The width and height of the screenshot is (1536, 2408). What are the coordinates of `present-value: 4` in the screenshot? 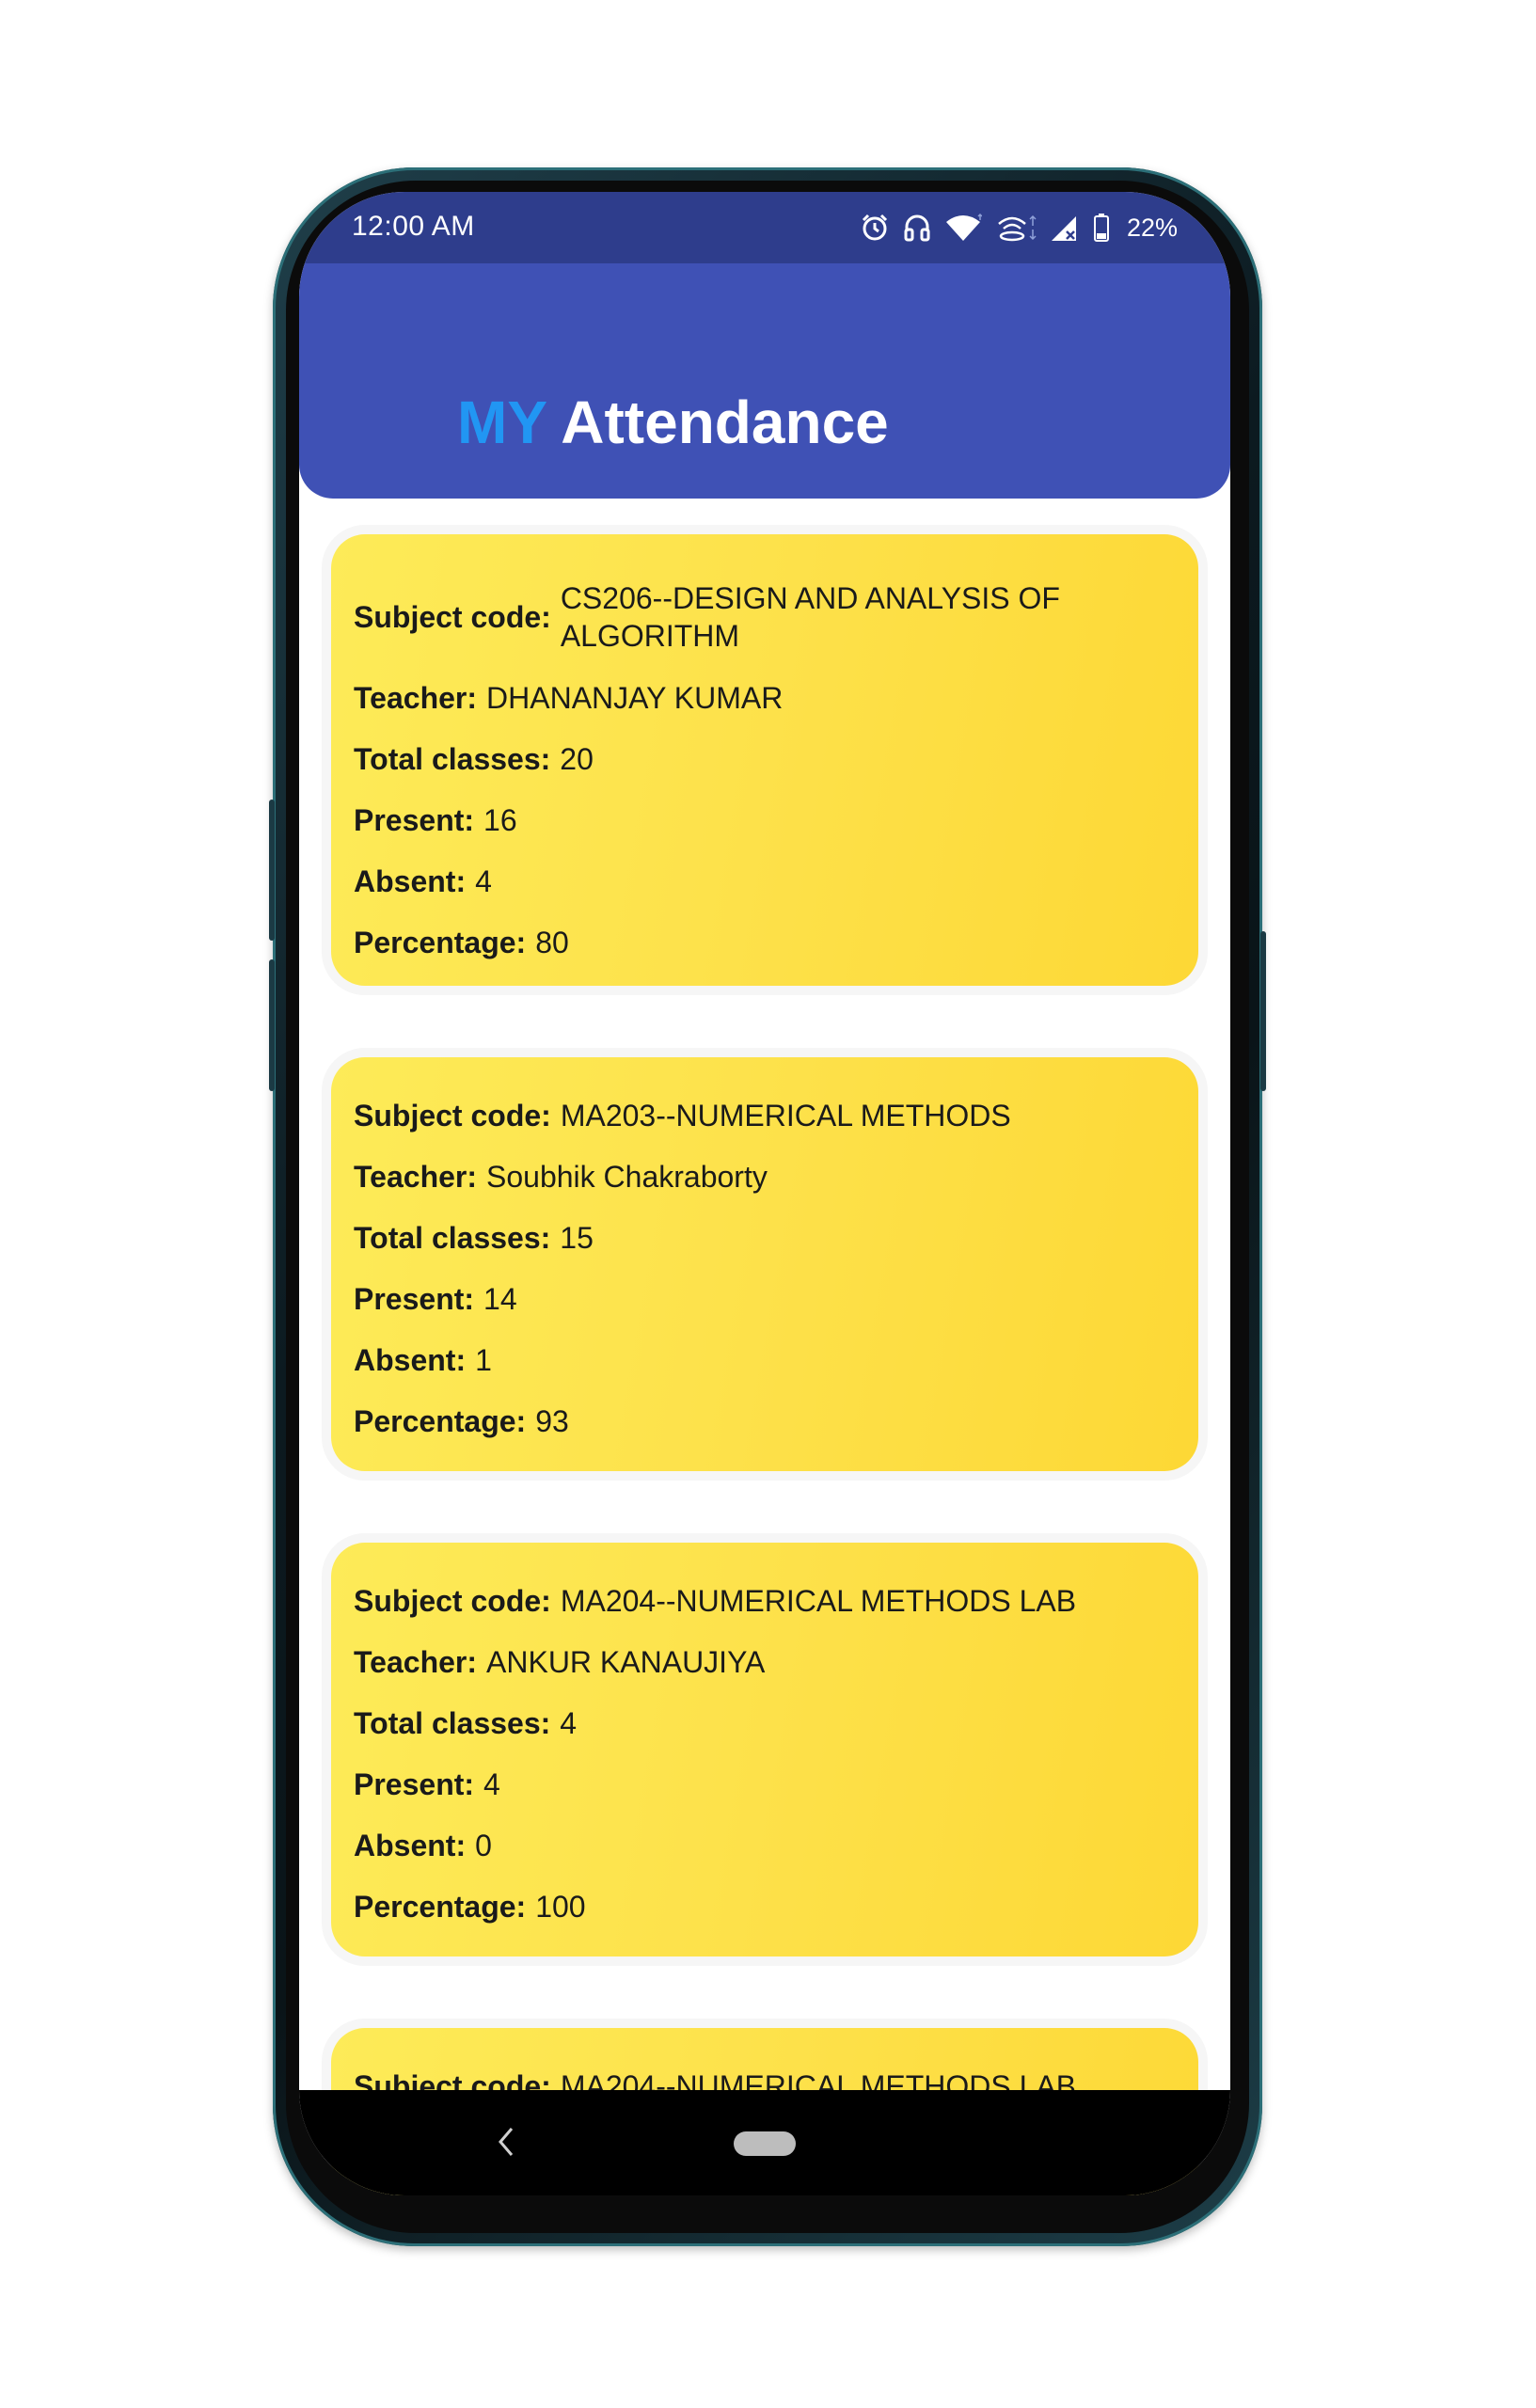 It's located at (492, 1784).